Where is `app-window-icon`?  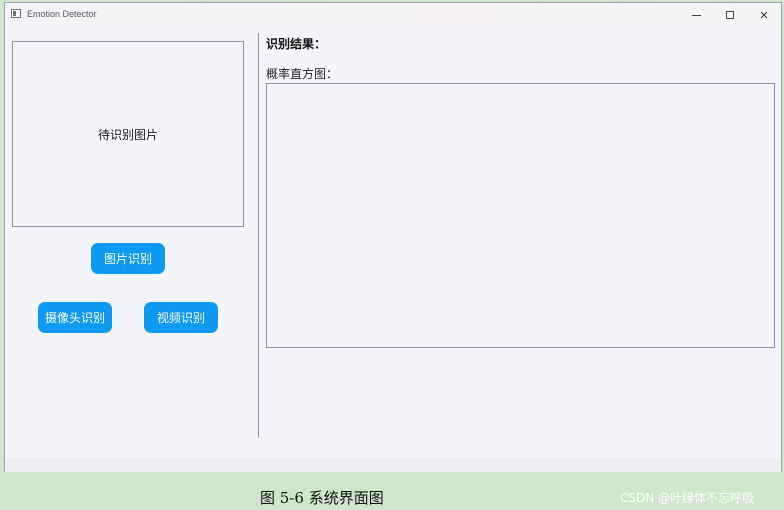 app-window-icon is located at coordinates (16, 13).